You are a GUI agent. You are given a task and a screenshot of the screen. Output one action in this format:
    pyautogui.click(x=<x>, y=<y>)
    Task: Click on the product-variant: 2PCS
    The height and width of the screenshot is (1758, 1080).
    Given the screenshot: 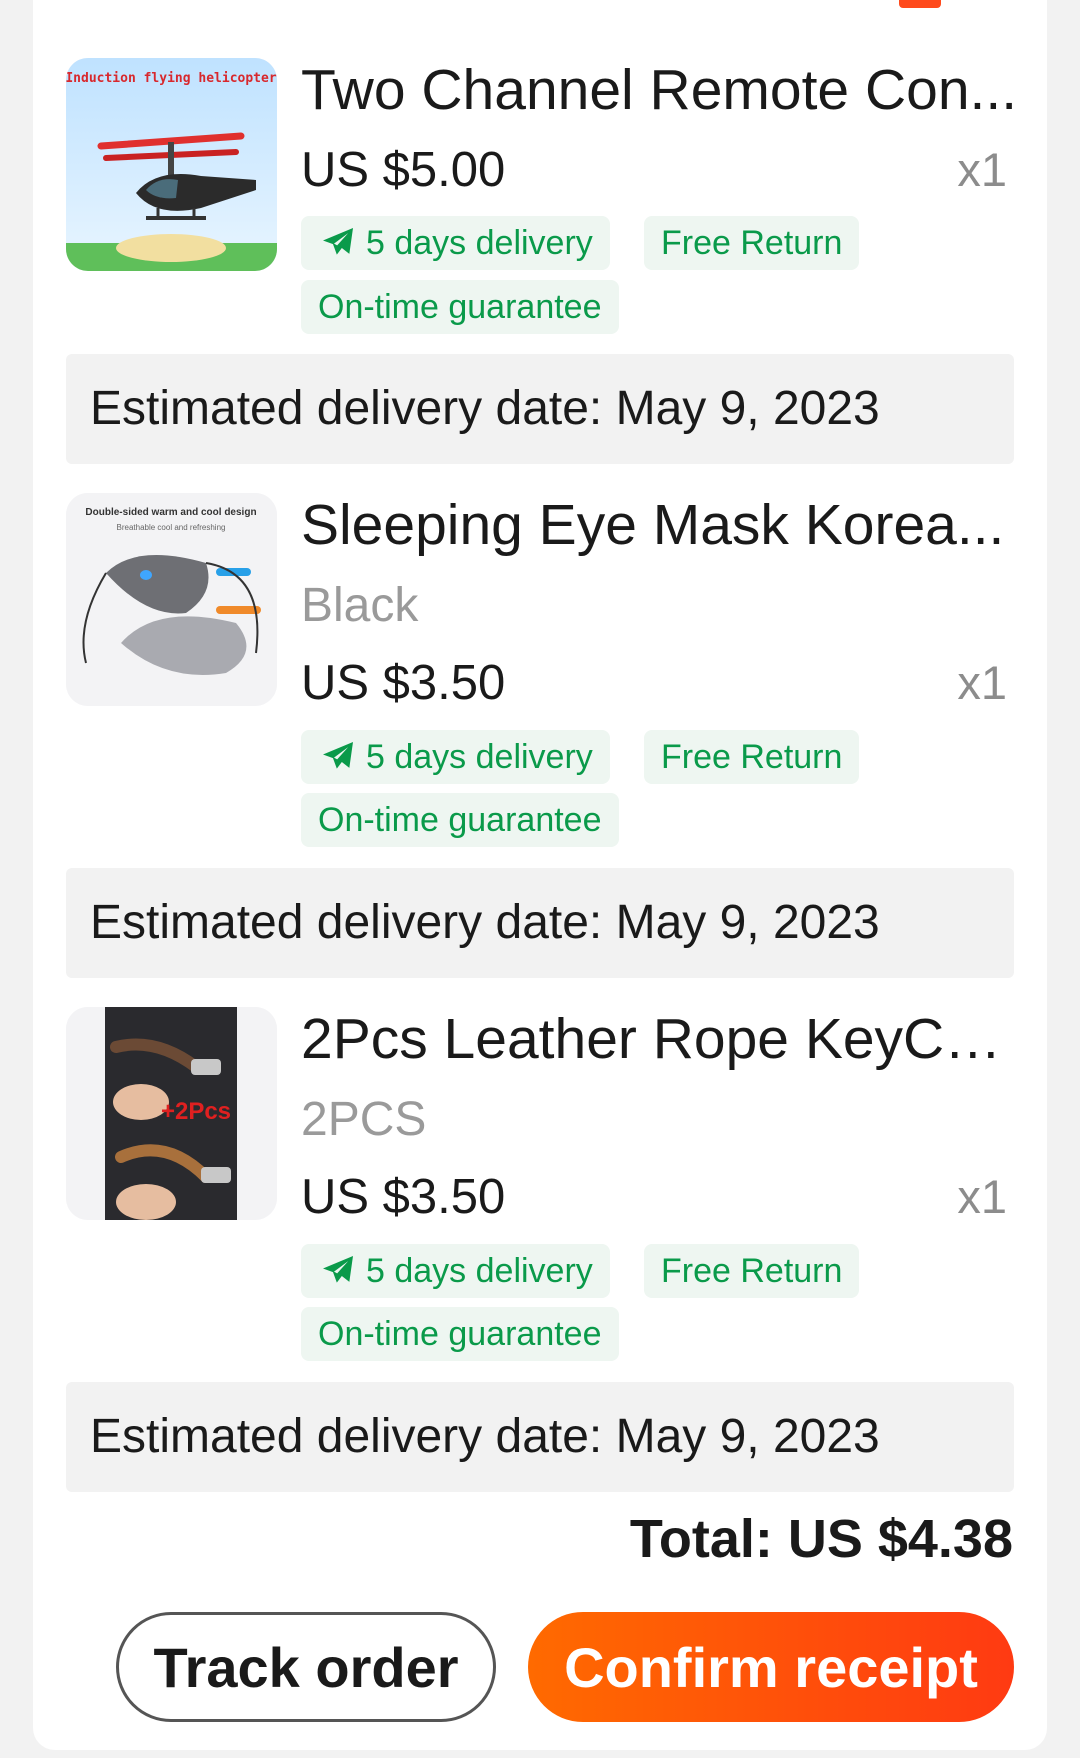 What is the action you would take?
    pyautogui.click(x=364, y=1119)
    